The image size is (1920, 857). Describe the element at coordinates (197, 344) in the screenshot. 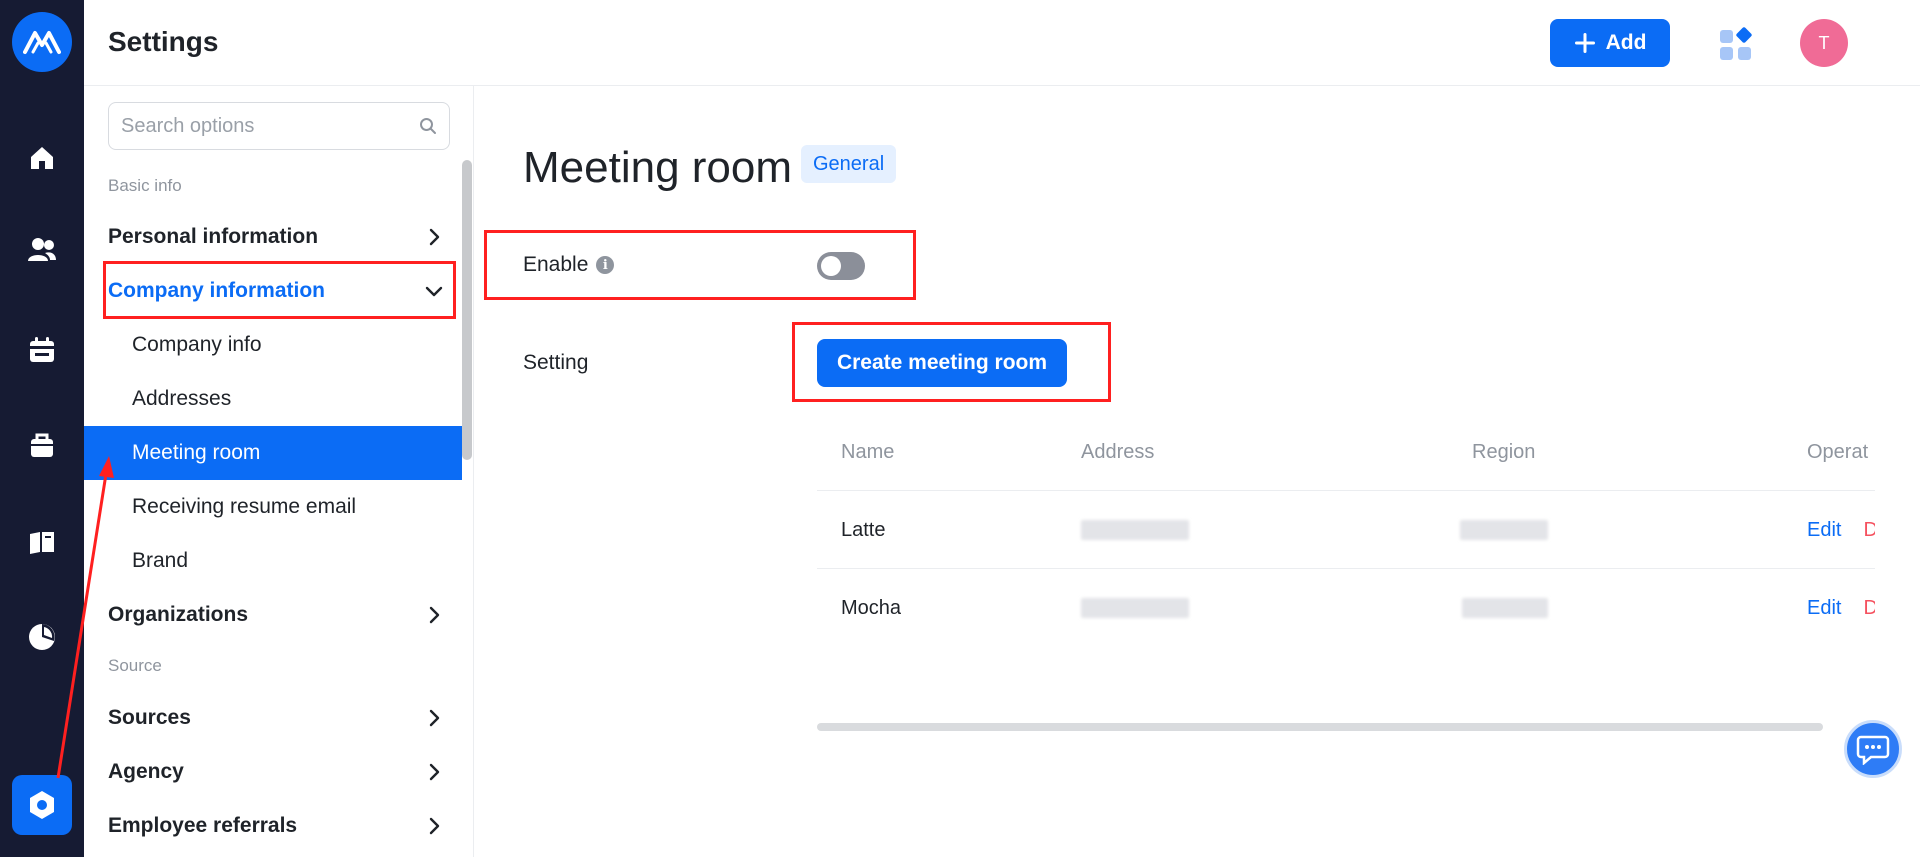

I see `submenu-item-label: Company info` at that location.